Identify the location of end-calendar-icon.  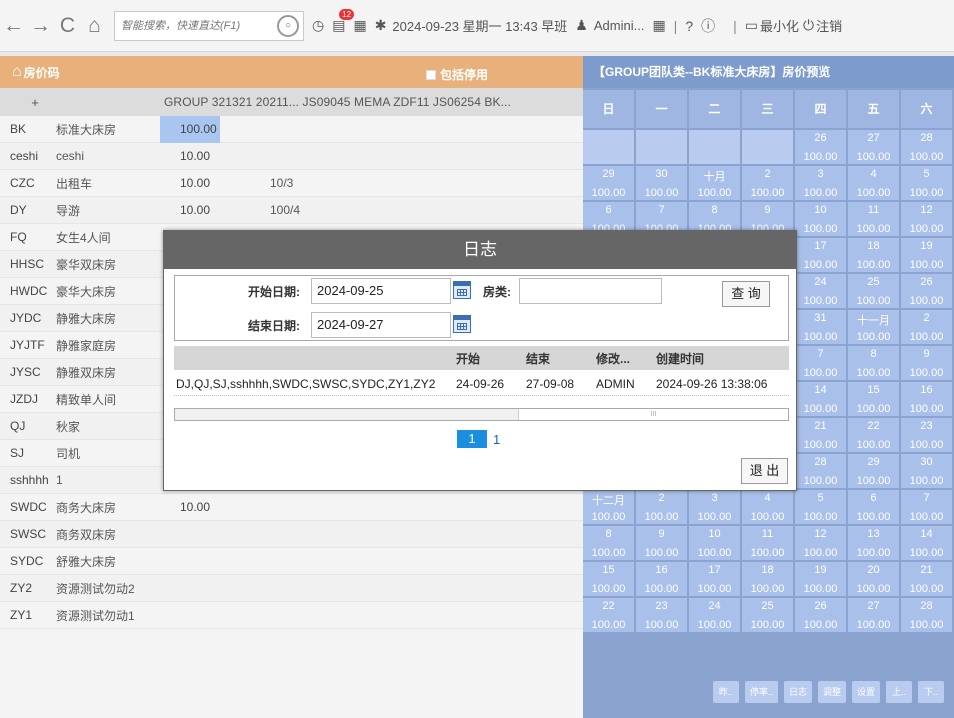
(462, 324).